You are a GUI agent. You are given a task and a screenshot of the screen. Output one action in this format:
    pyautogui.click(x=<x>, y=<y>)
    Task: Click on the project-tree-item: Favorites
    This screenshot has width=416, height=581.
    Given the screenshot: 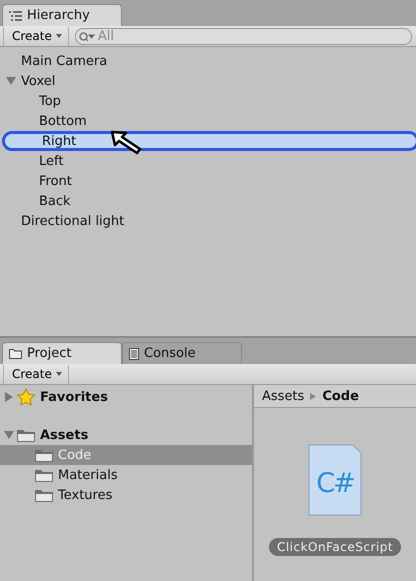 What is the action you would take?
    pyautogui.click(x=126, y=397)
    